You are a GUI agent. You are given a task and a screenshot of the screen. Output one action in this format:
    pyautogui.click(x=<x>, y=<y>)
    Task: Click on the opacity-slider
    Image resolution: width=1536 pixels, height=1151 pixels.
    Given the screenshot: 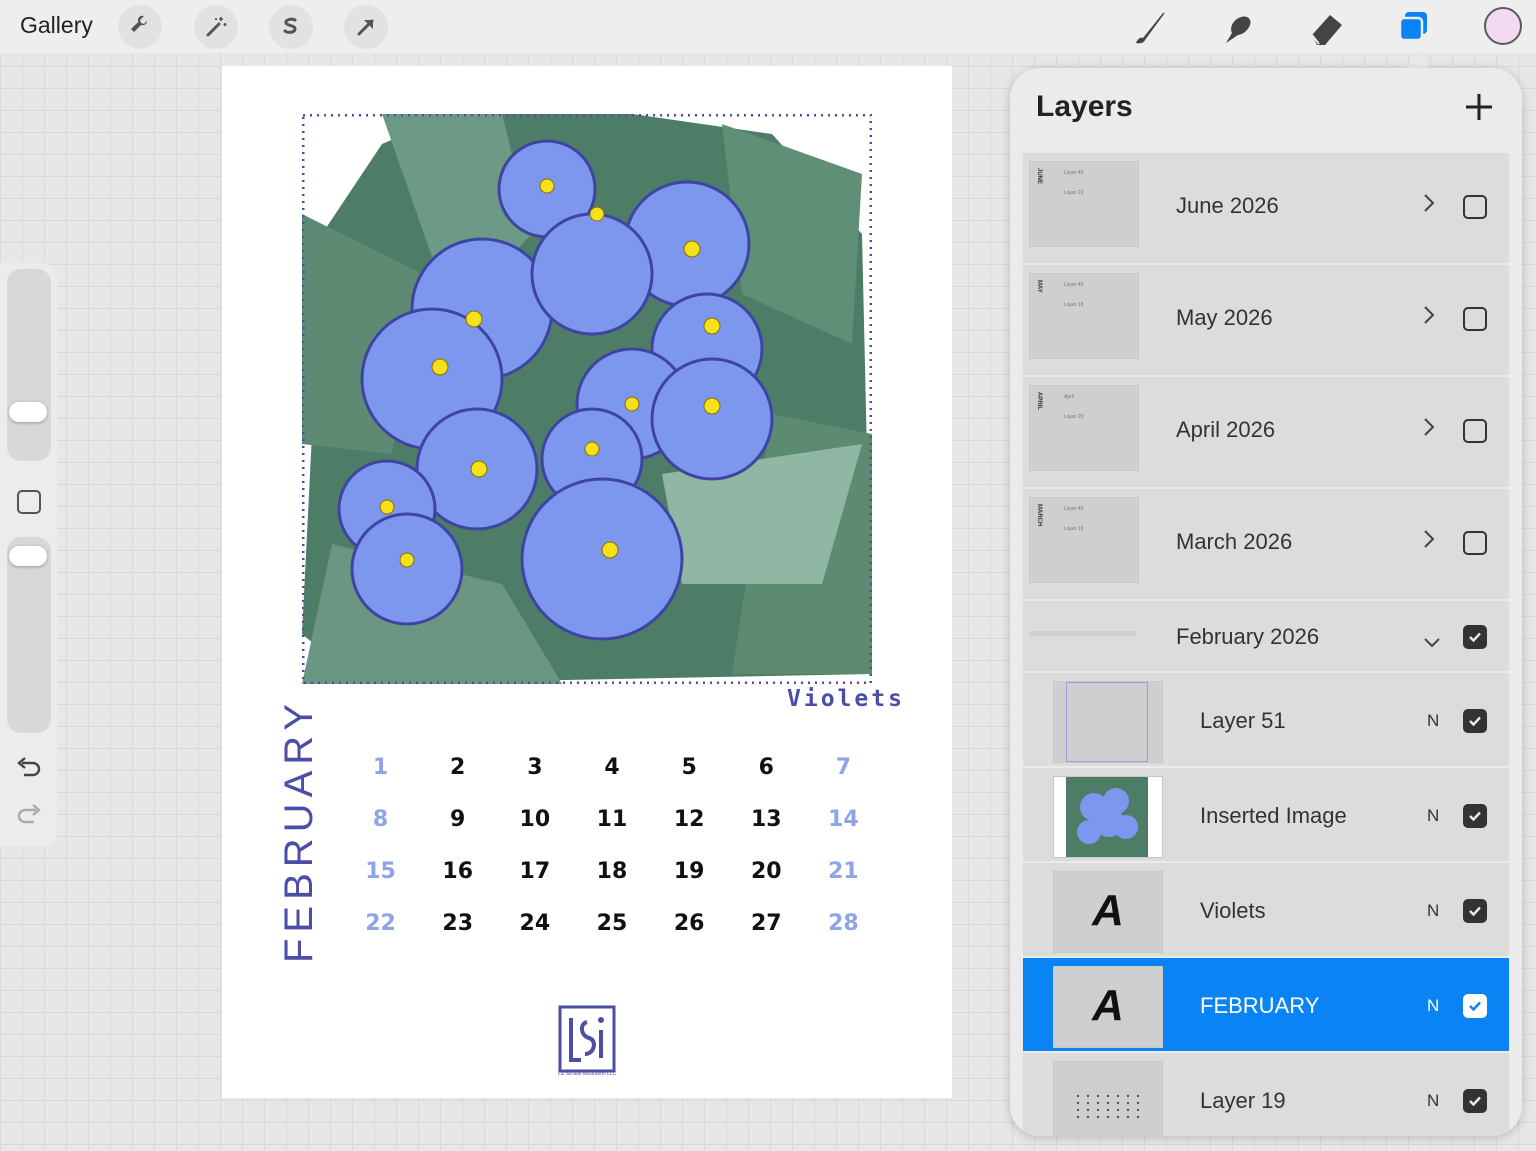 What is the action you would take?
    pyautogui.click(x=29, y=635)
    